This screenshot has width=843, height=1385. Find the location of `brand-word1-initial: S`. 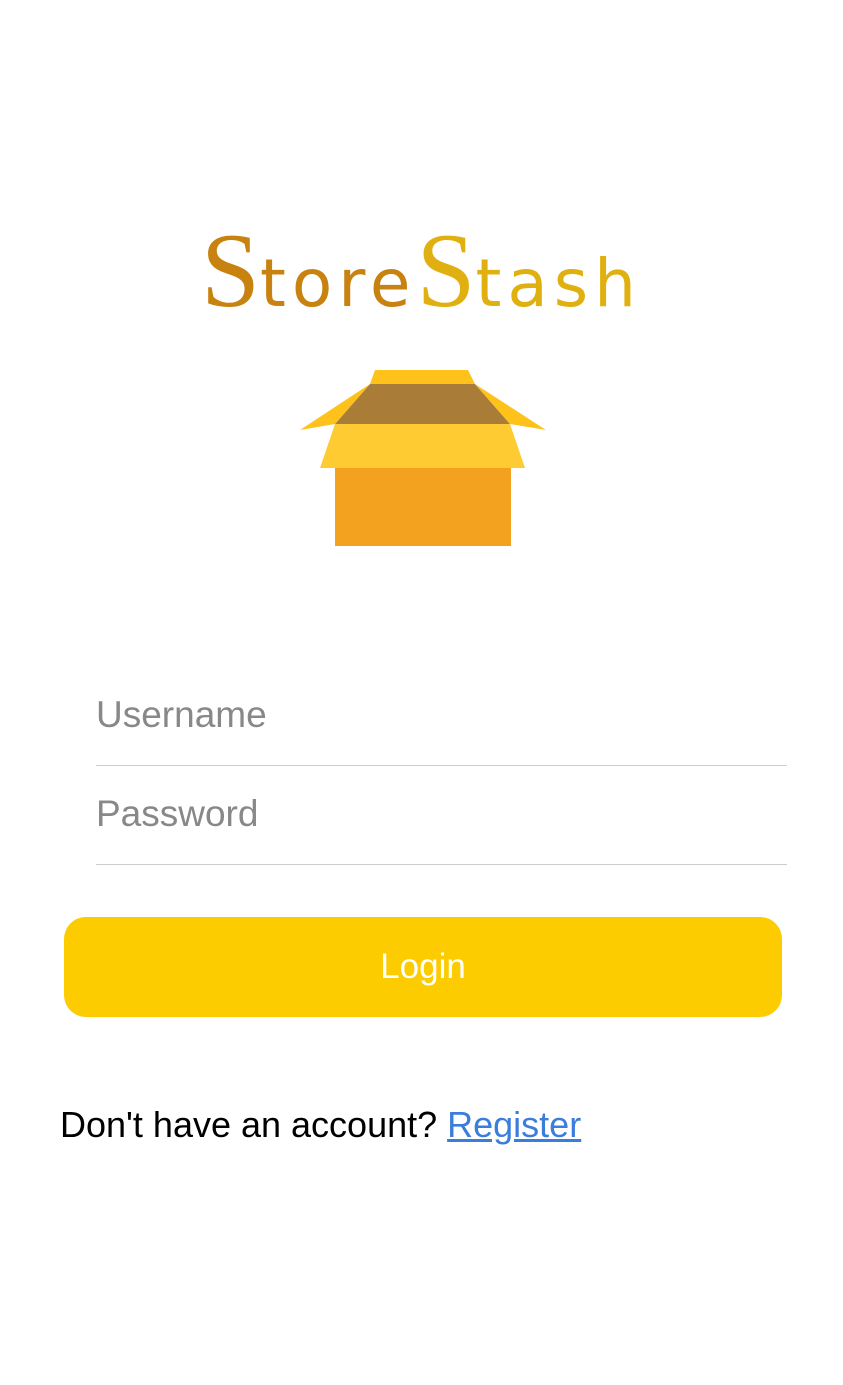

brand-word1-initial: S is located at coordinates (230, 270).